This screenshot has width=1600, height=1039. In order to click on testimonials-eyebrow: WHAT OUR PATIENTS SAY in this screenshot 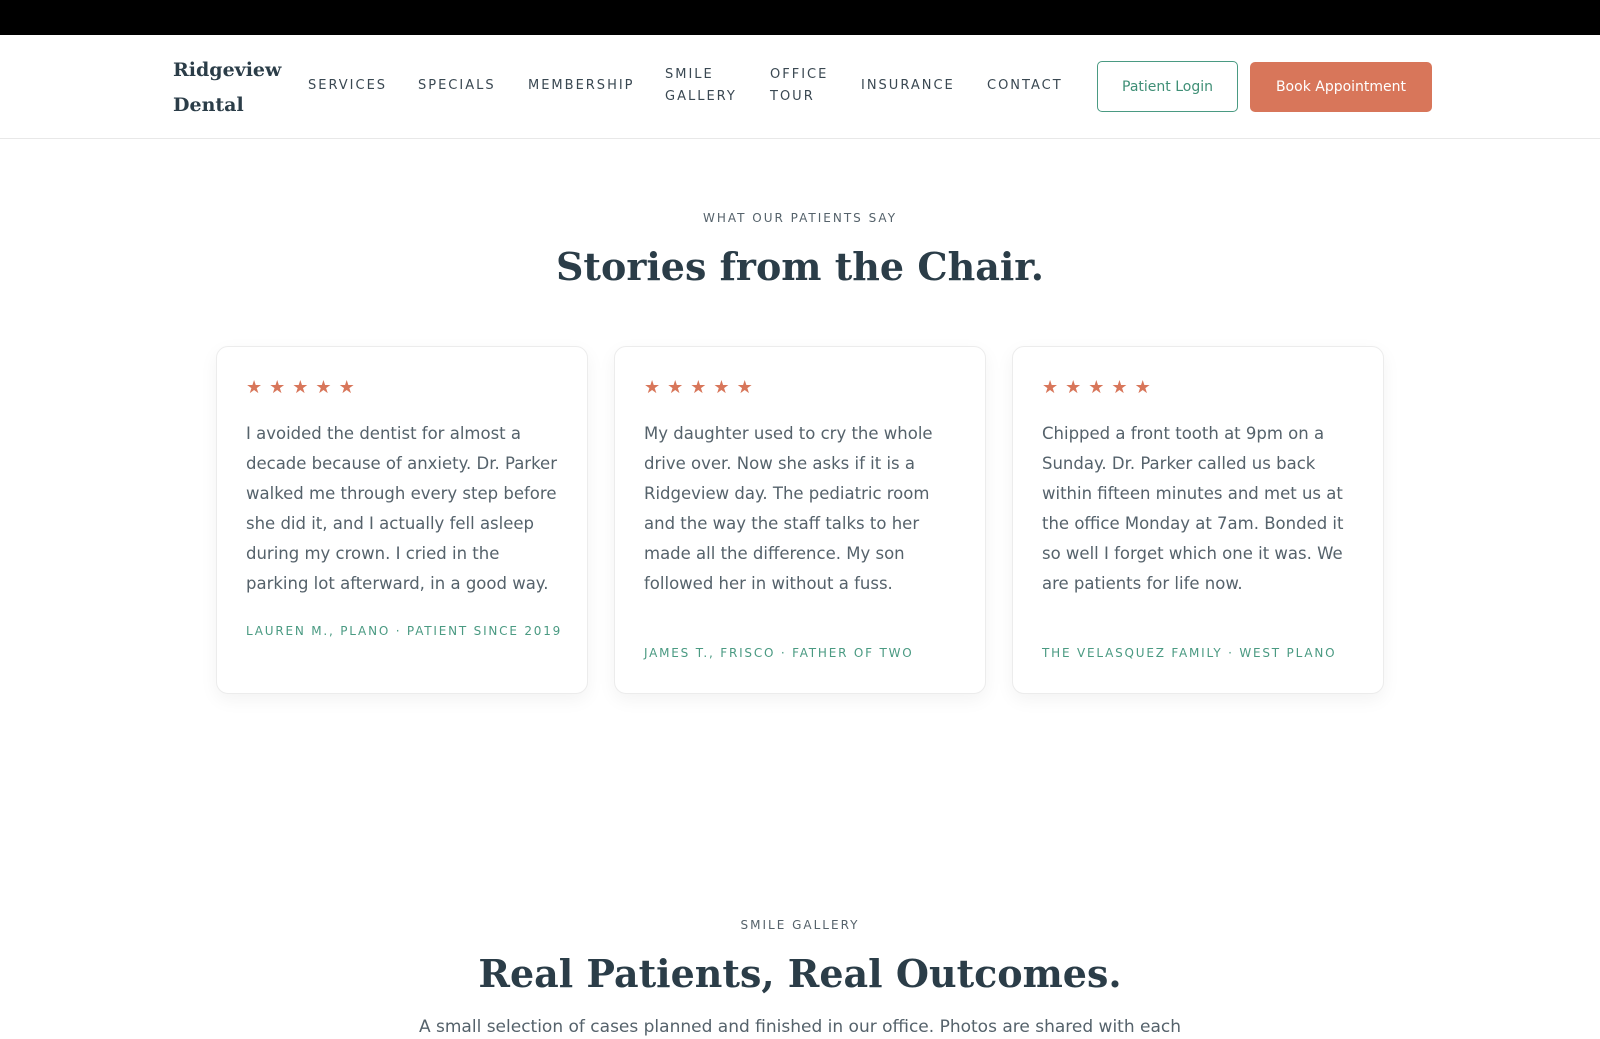, I will do `click(800, 218)`.